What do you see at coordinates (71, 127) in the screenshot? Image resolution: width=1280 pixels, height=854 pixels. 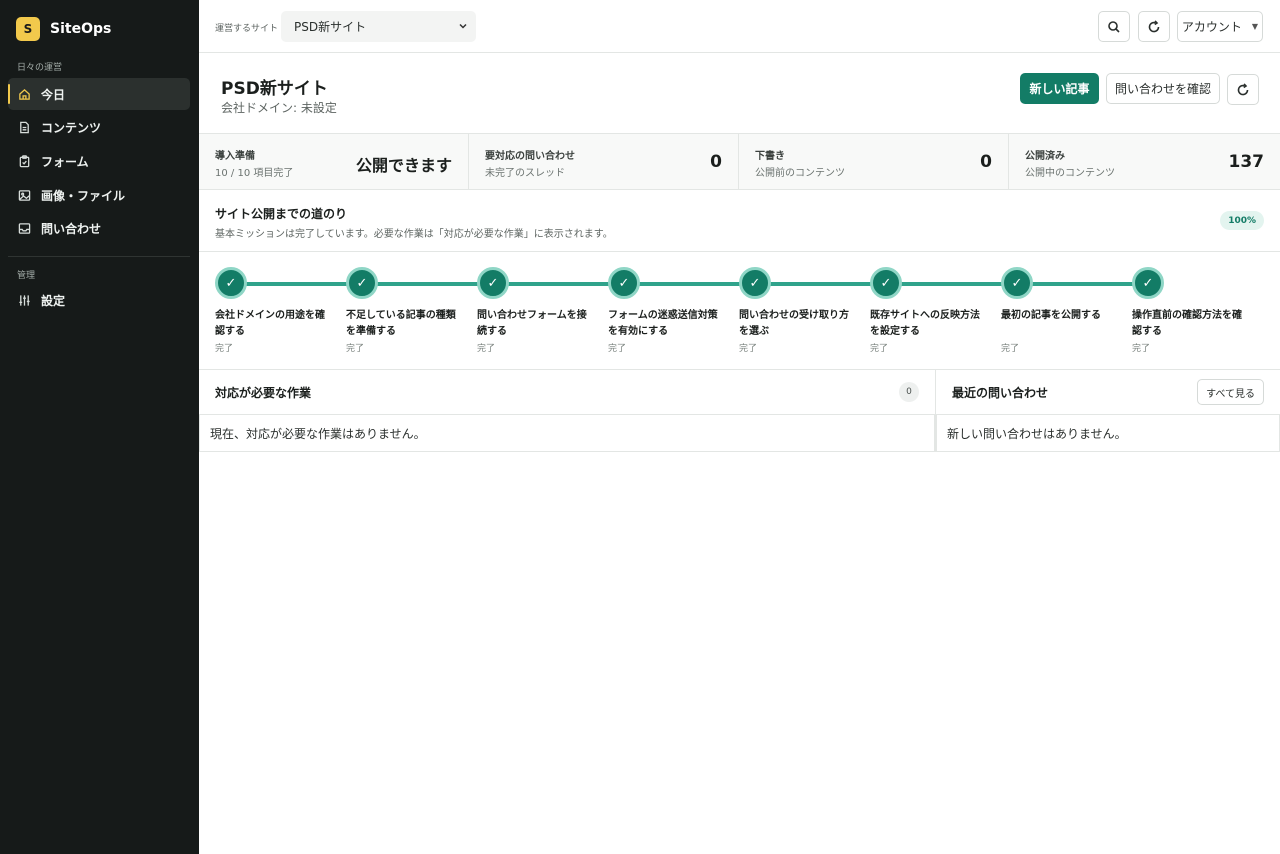 I see `sidebar-item-label: コンテンツ` at bounding box center [71, 127].